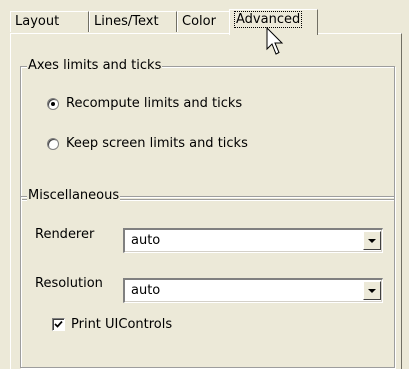 The width and height of the screenshot is (409, 369). What do you see at coordinates (146, 240) in the screenshot?
I see `renderer-value: auto` at bounding box center [146, 240].